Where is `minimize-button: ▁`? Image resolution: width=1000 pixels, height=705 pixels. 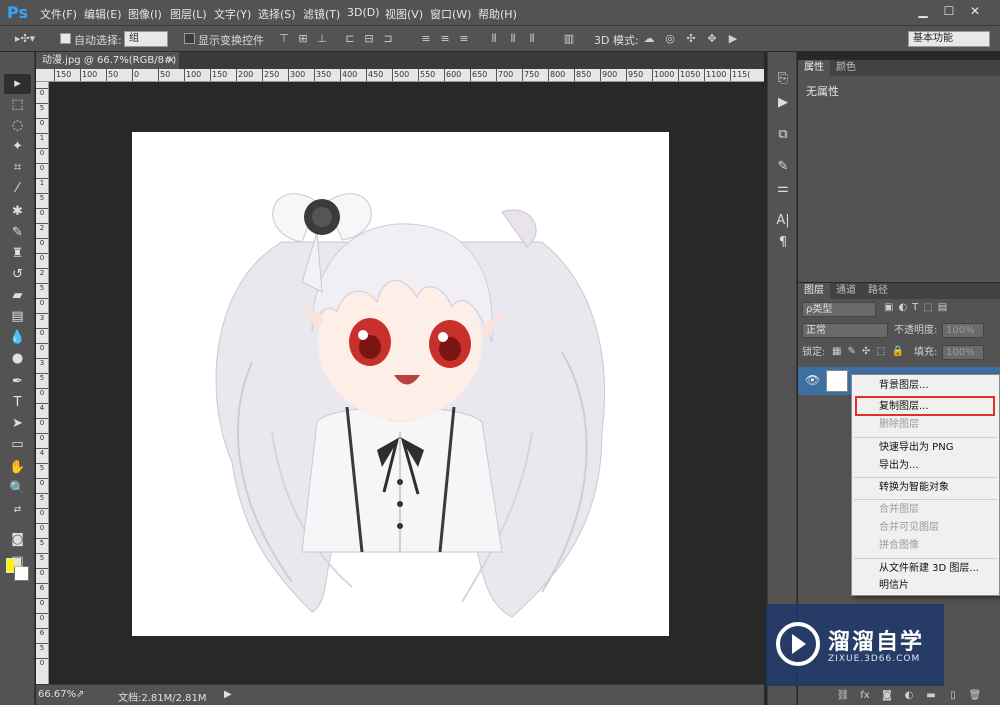
minimize-button: ▁ is located at coordinates (923, 11).